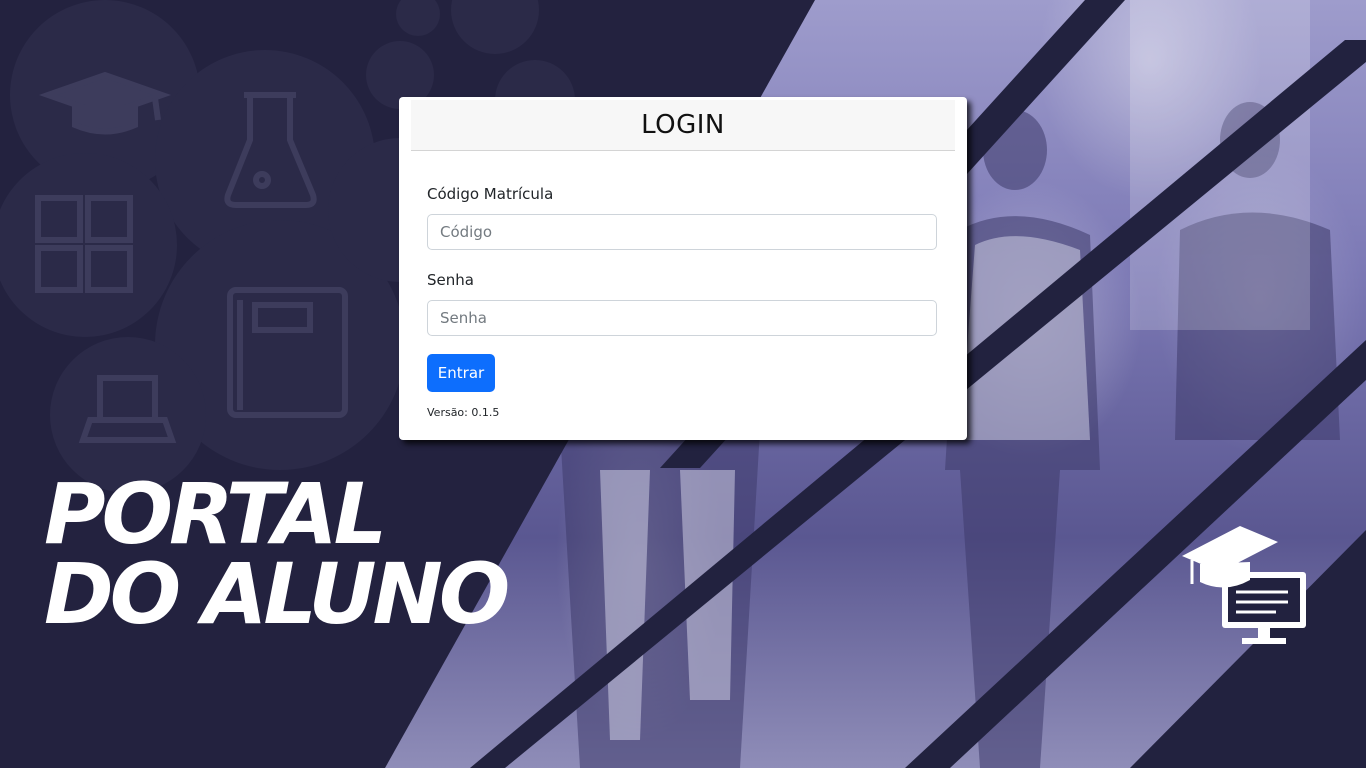  What do you see at coordinates (463, 412) in the screenshot?
I see `version-text: Versão: 0.1.5` at bounding box center [463, 412].